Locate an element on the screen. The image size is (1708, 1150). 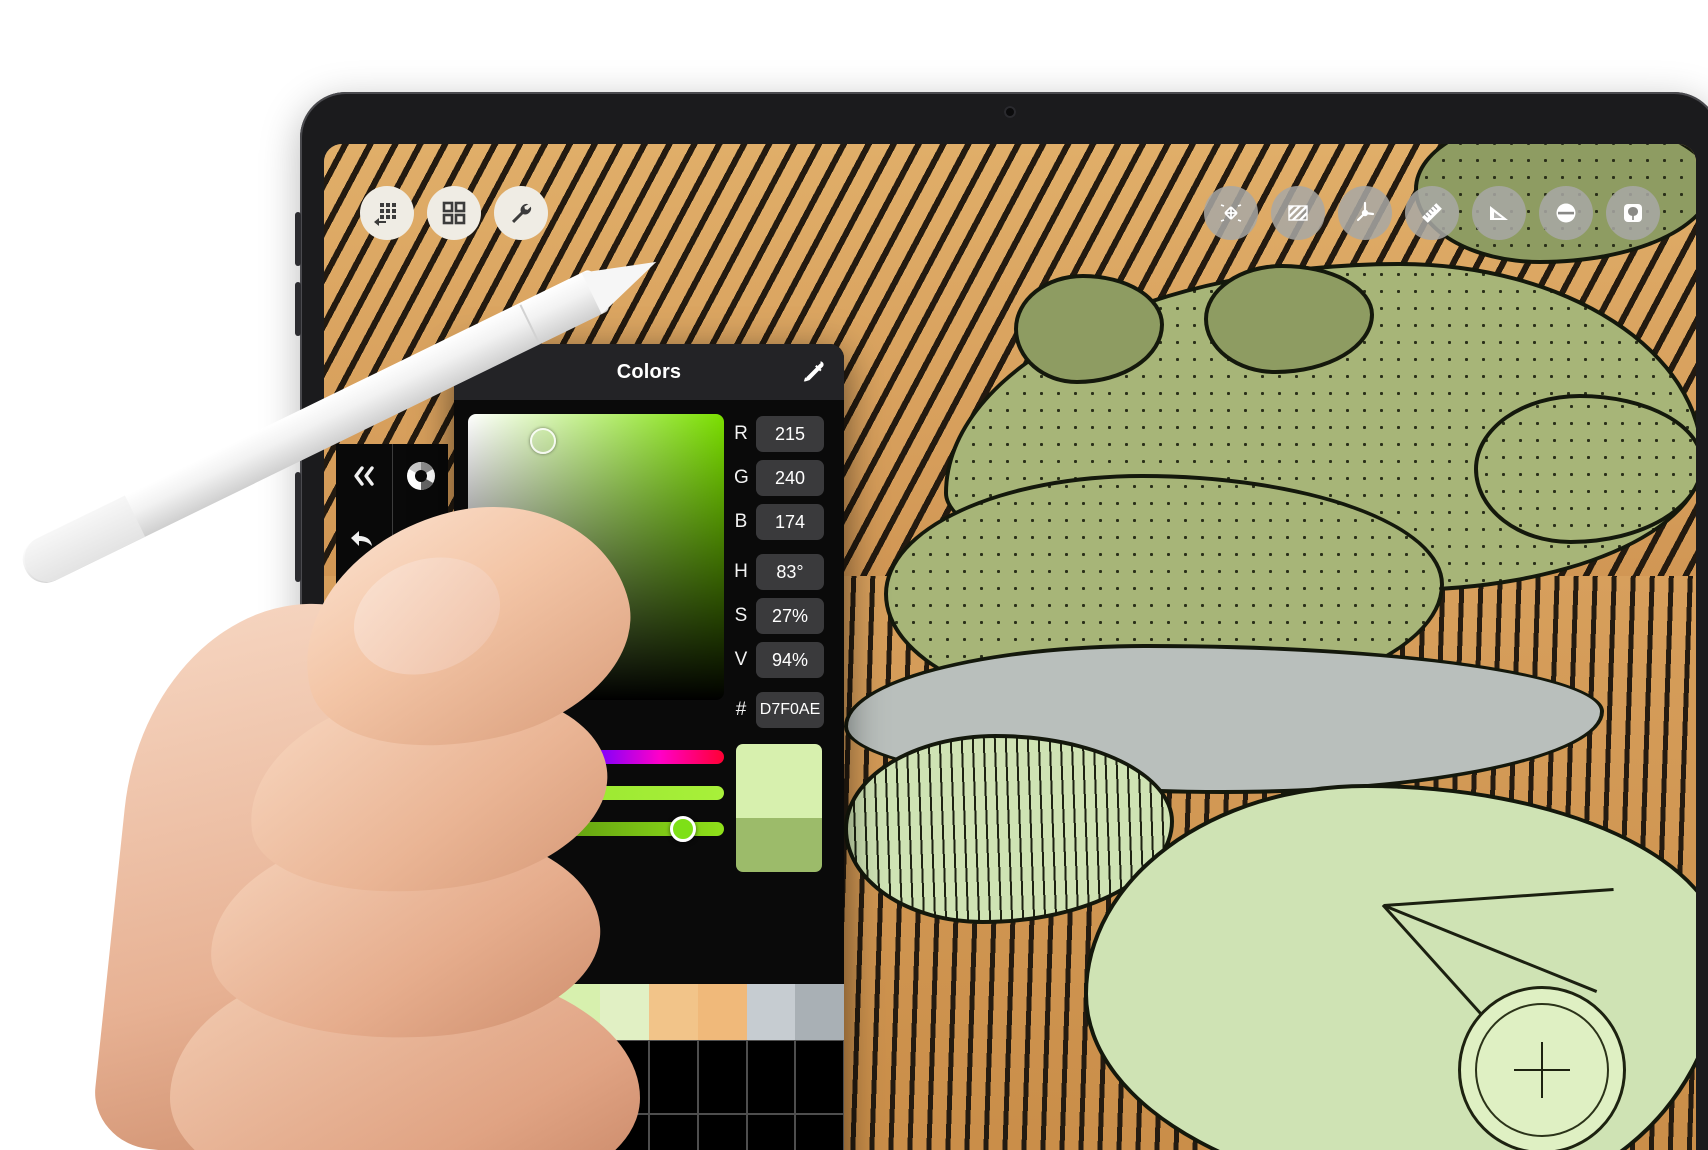
move-transform-icon is located at coordinates (1231, 213).